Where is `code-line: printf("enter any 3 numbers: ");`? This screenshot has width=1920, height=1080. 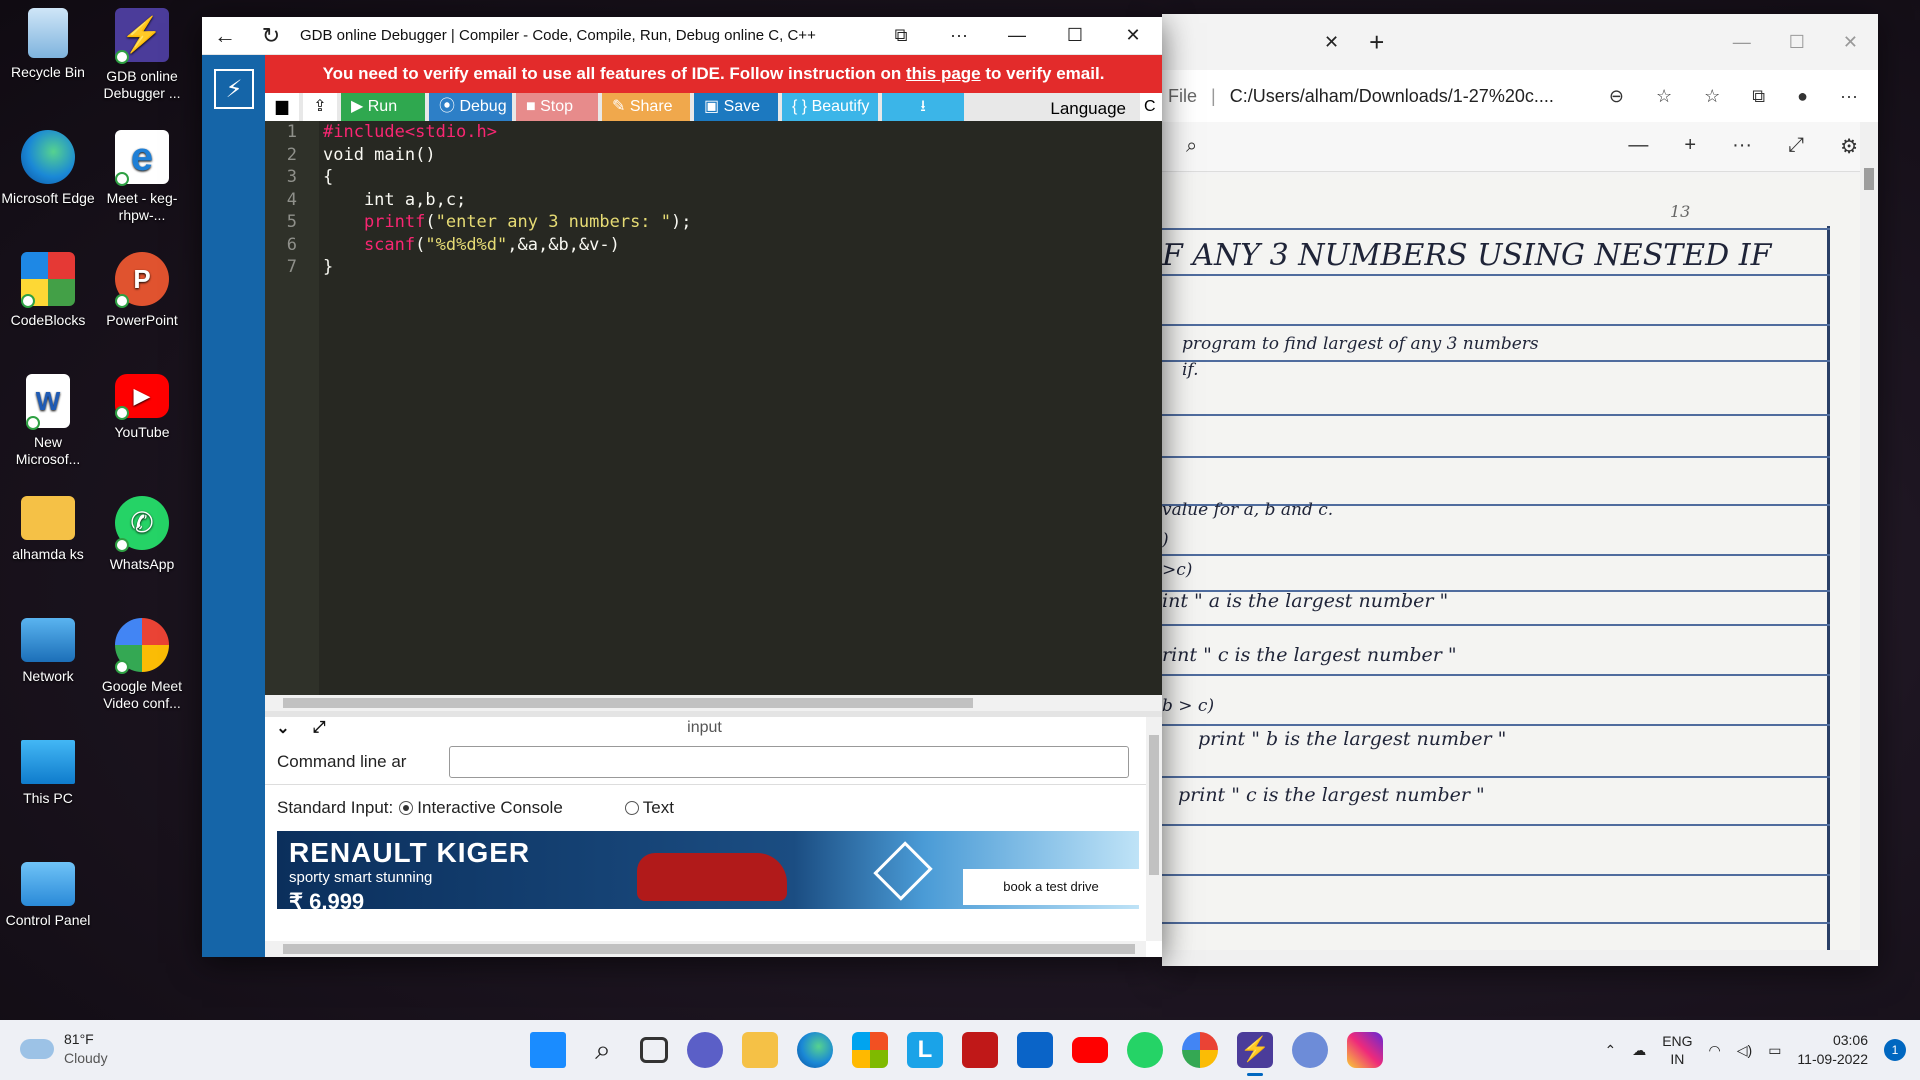
code-line: printf("enter any 3 numbers: "); is located at coordinates (742, 222).